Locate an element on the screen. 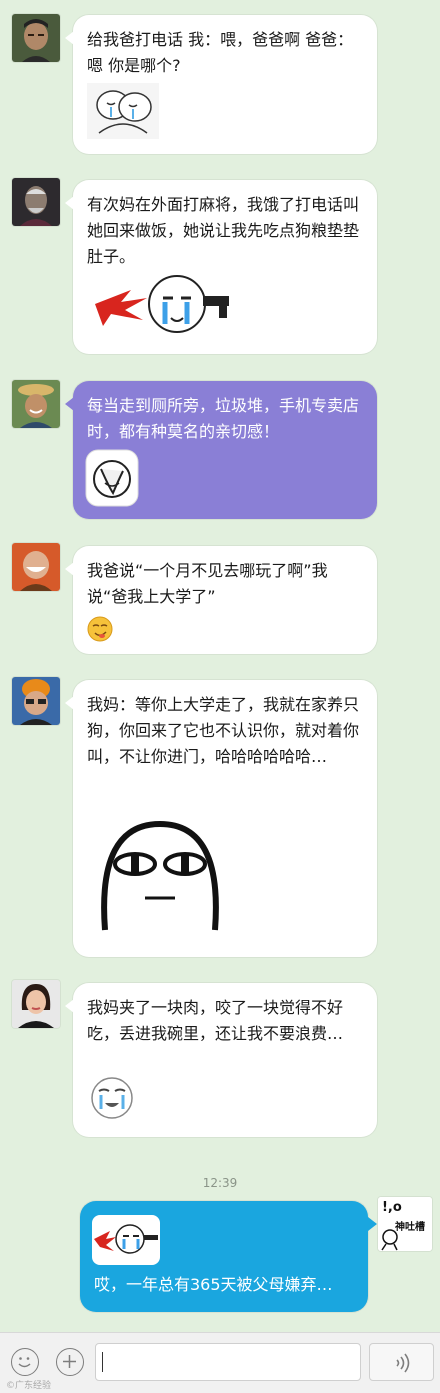 The height and width of the screenshot is (1393, 440). tearful-smile-sticker is located at coordinates (112, 1098).